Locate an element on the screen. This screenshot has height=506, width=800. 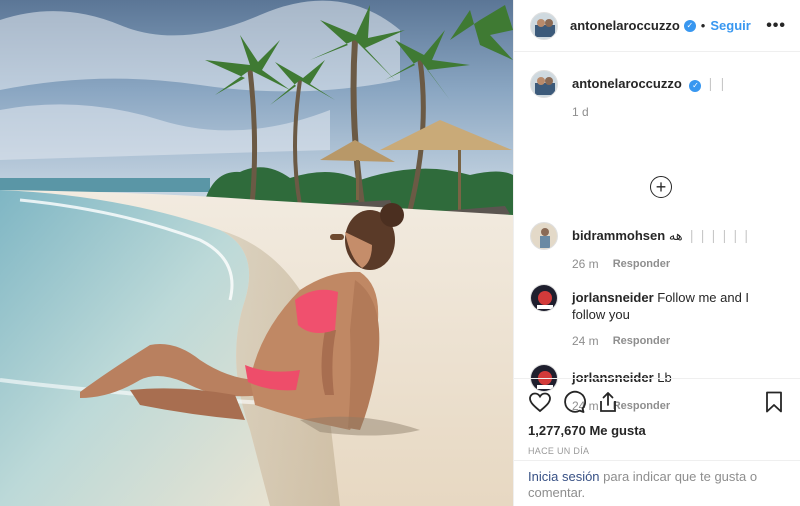
action-bar is located at coordinates (657, 402).